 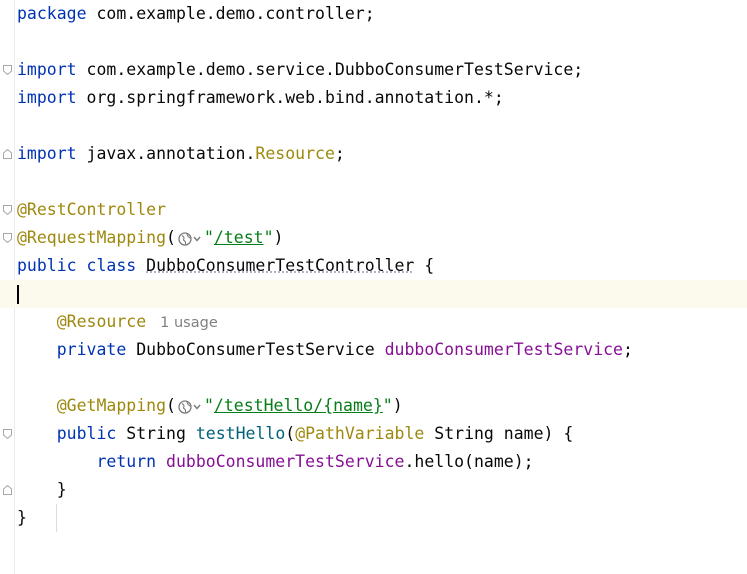 What do you see at coordinates (126, 461) in the screenshot?
I see `keyword: return` at bounding box center [126, 461].